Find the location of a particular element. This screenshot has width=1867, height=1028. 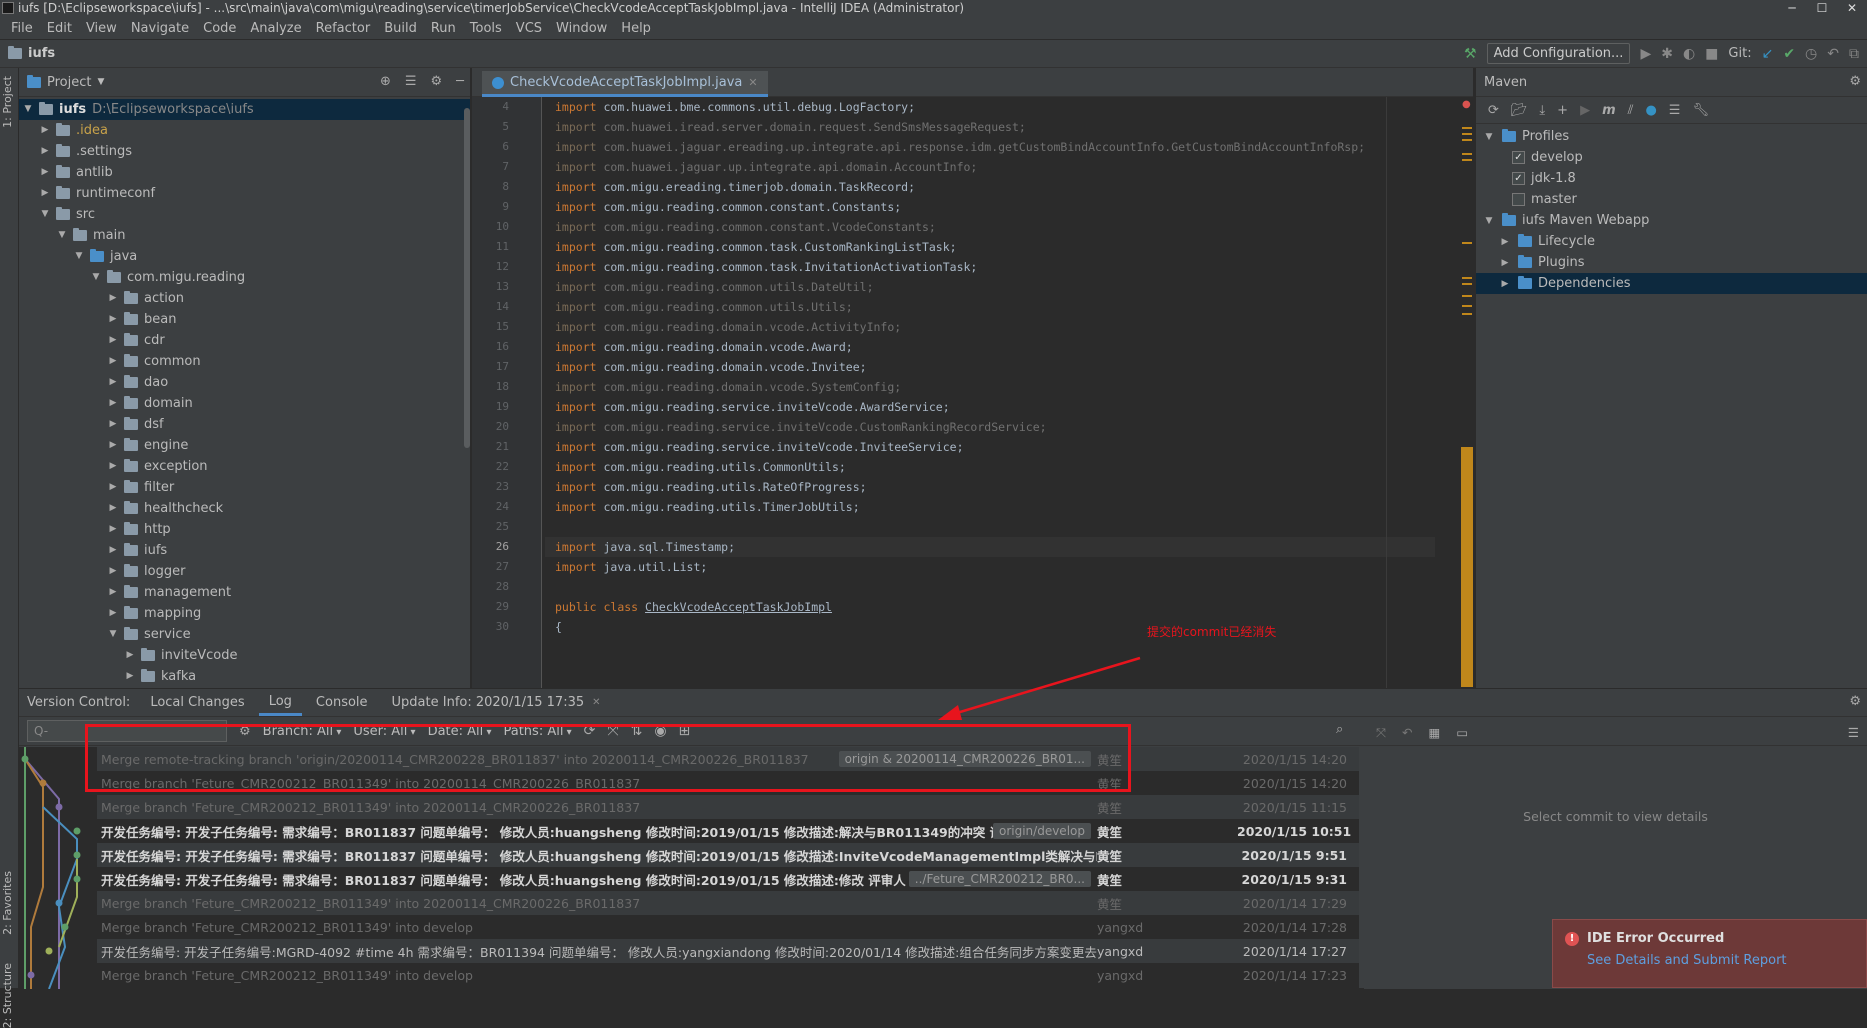

menu-item-tools: Tools is located at coordinates (486, 28).